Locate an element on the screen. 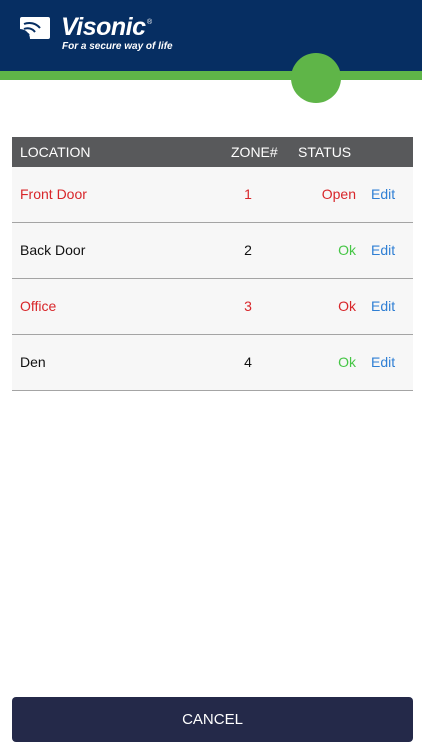 Image resolution: width=422 pixels, height=750 pixels. zone-number: 4 is located at coordinates (248, 362).